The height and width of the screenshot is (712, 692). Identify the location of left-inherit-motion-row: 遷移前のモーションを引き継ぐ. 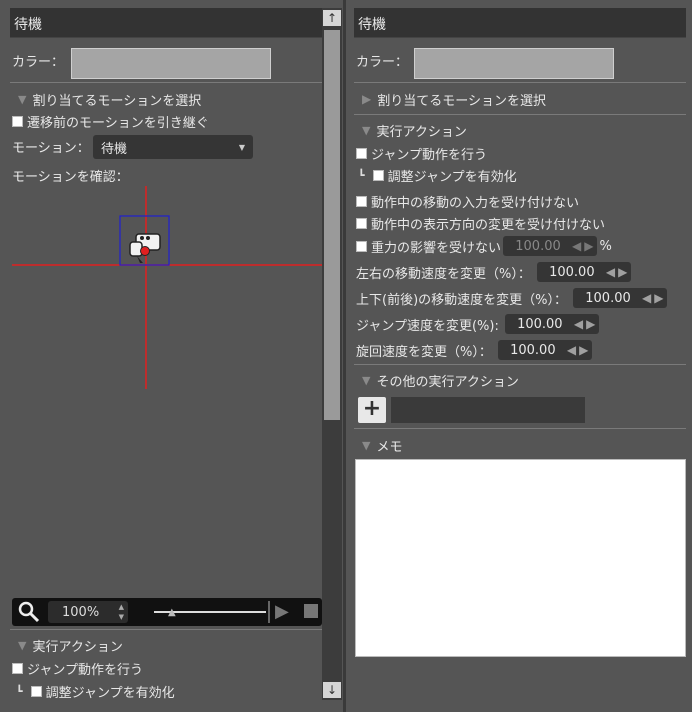
(110, 122).